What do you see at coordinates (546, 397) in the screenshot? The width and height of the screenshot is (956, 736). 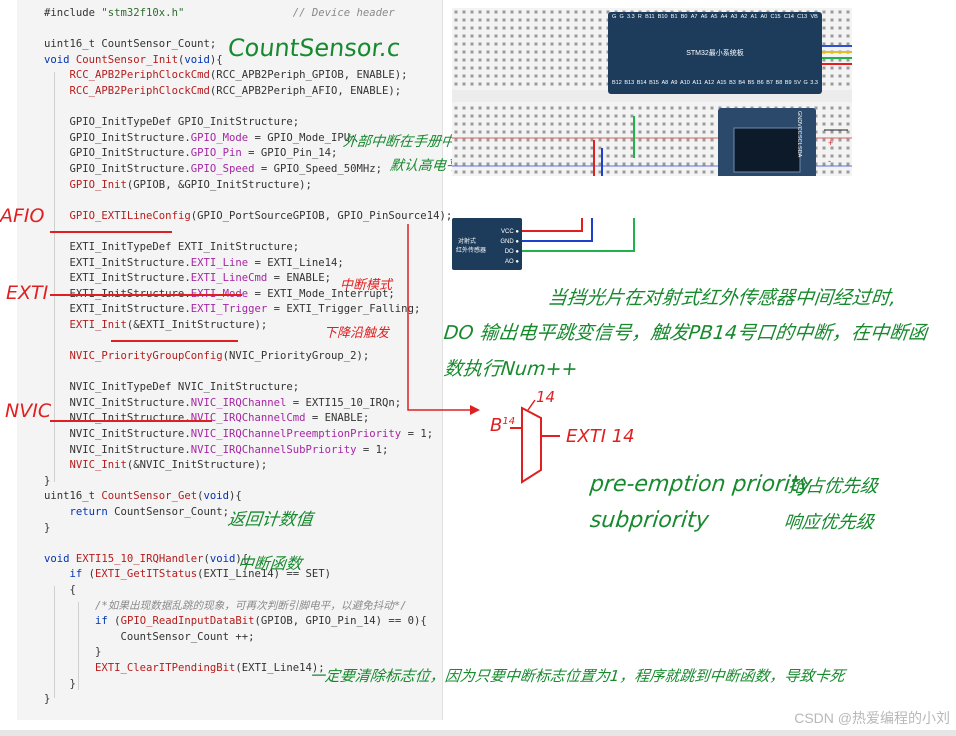 I see `mux-top-label: 14` at bounding box center [546, 397].